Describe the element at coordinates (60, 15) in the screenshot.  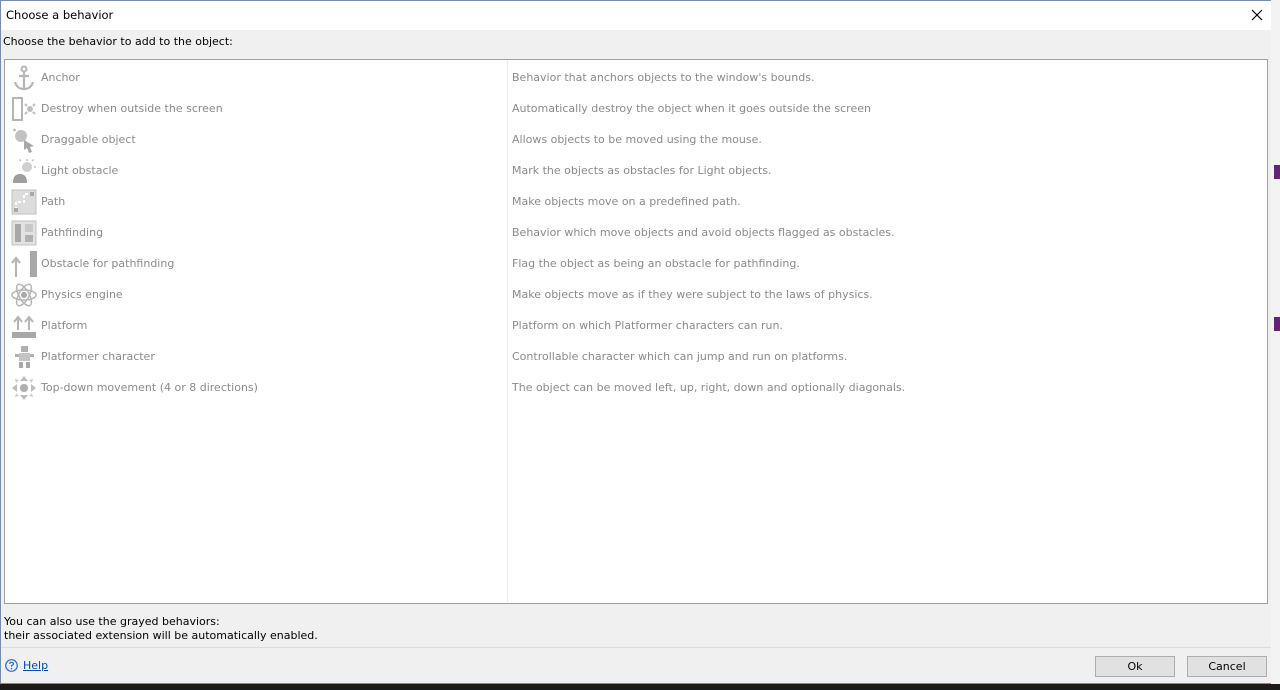
I see `dialog-title: Choose a behavior` at that location.